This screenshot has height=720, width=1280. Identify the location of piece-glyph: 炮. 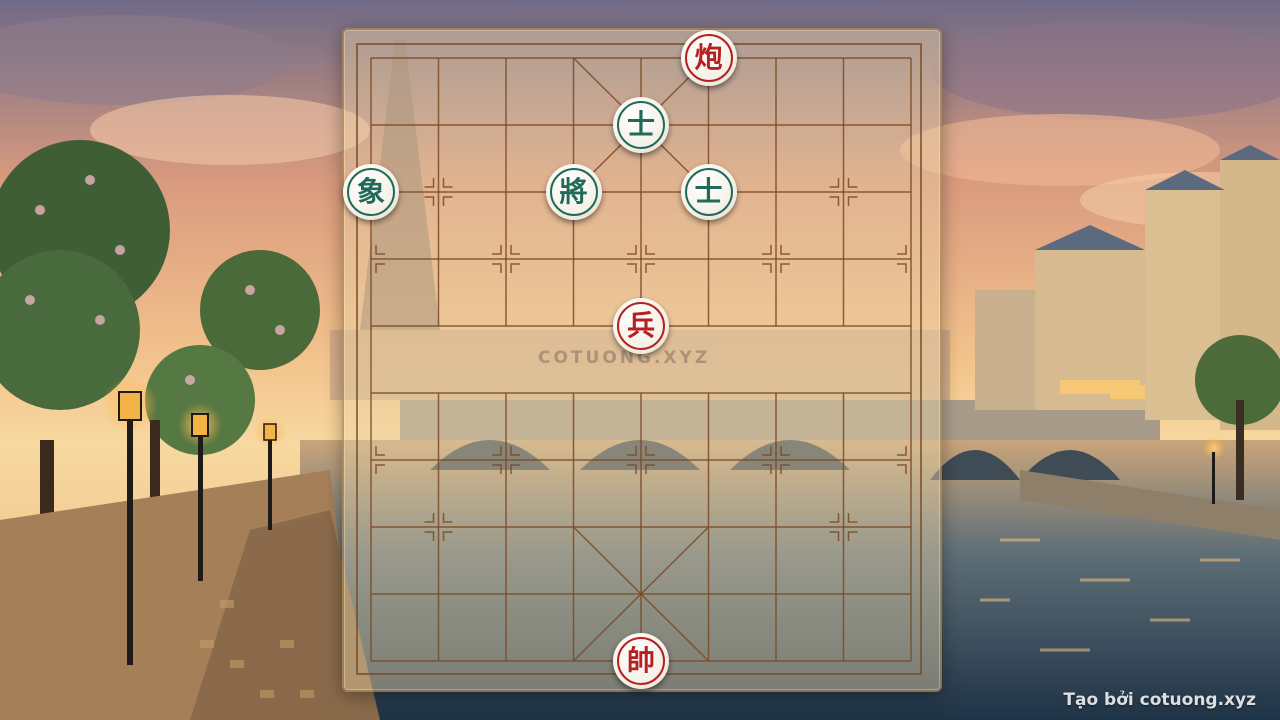
(708, 57).